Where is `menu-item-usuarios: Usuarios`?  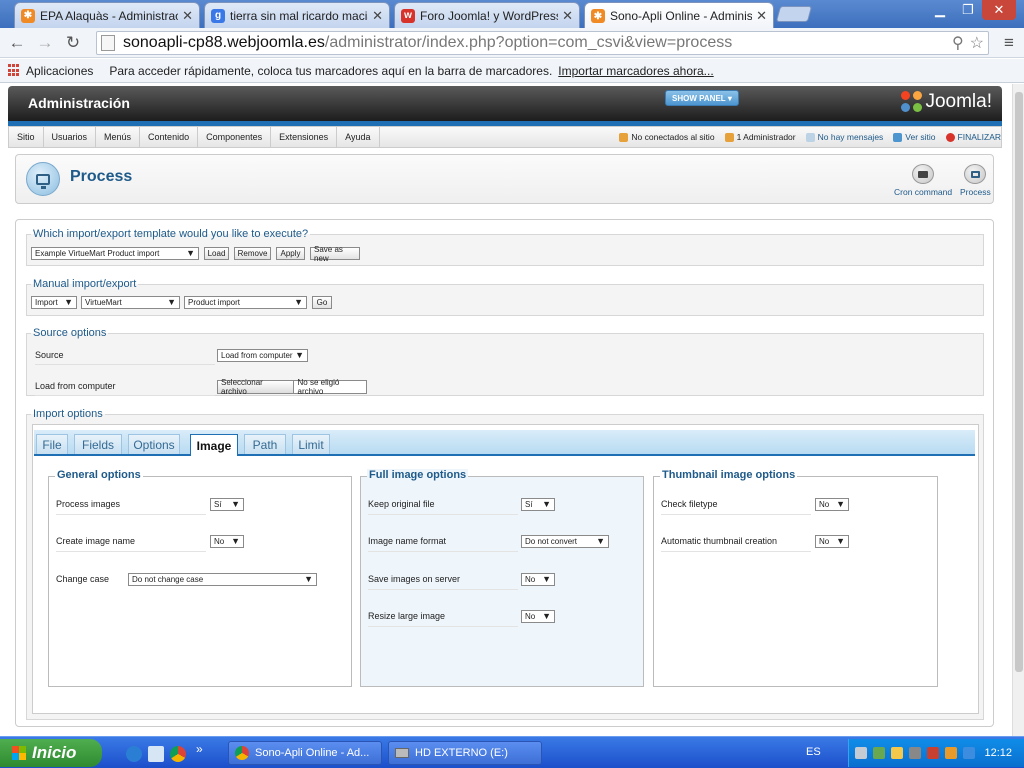
menu-item-usuarios: Usuarios is located at coordinates (70, 137).